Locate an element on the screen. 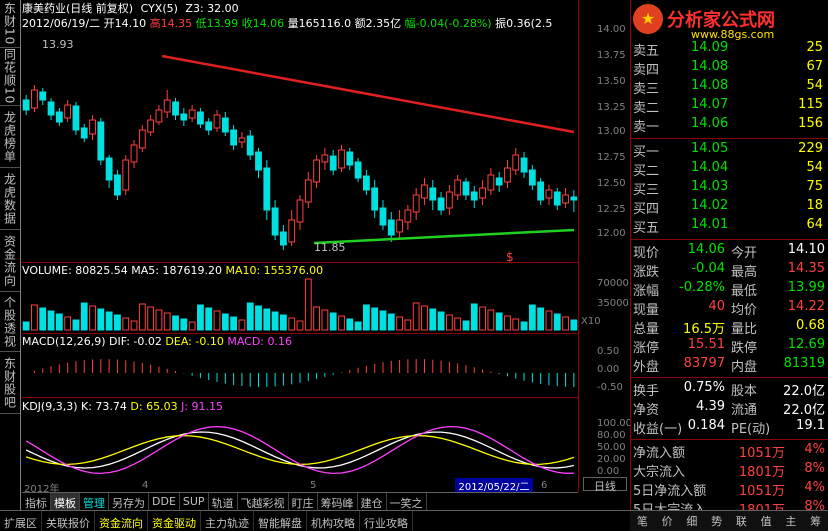 The image size is (828, 531). level-price: 14.07 is located at coordinates (710, 104).